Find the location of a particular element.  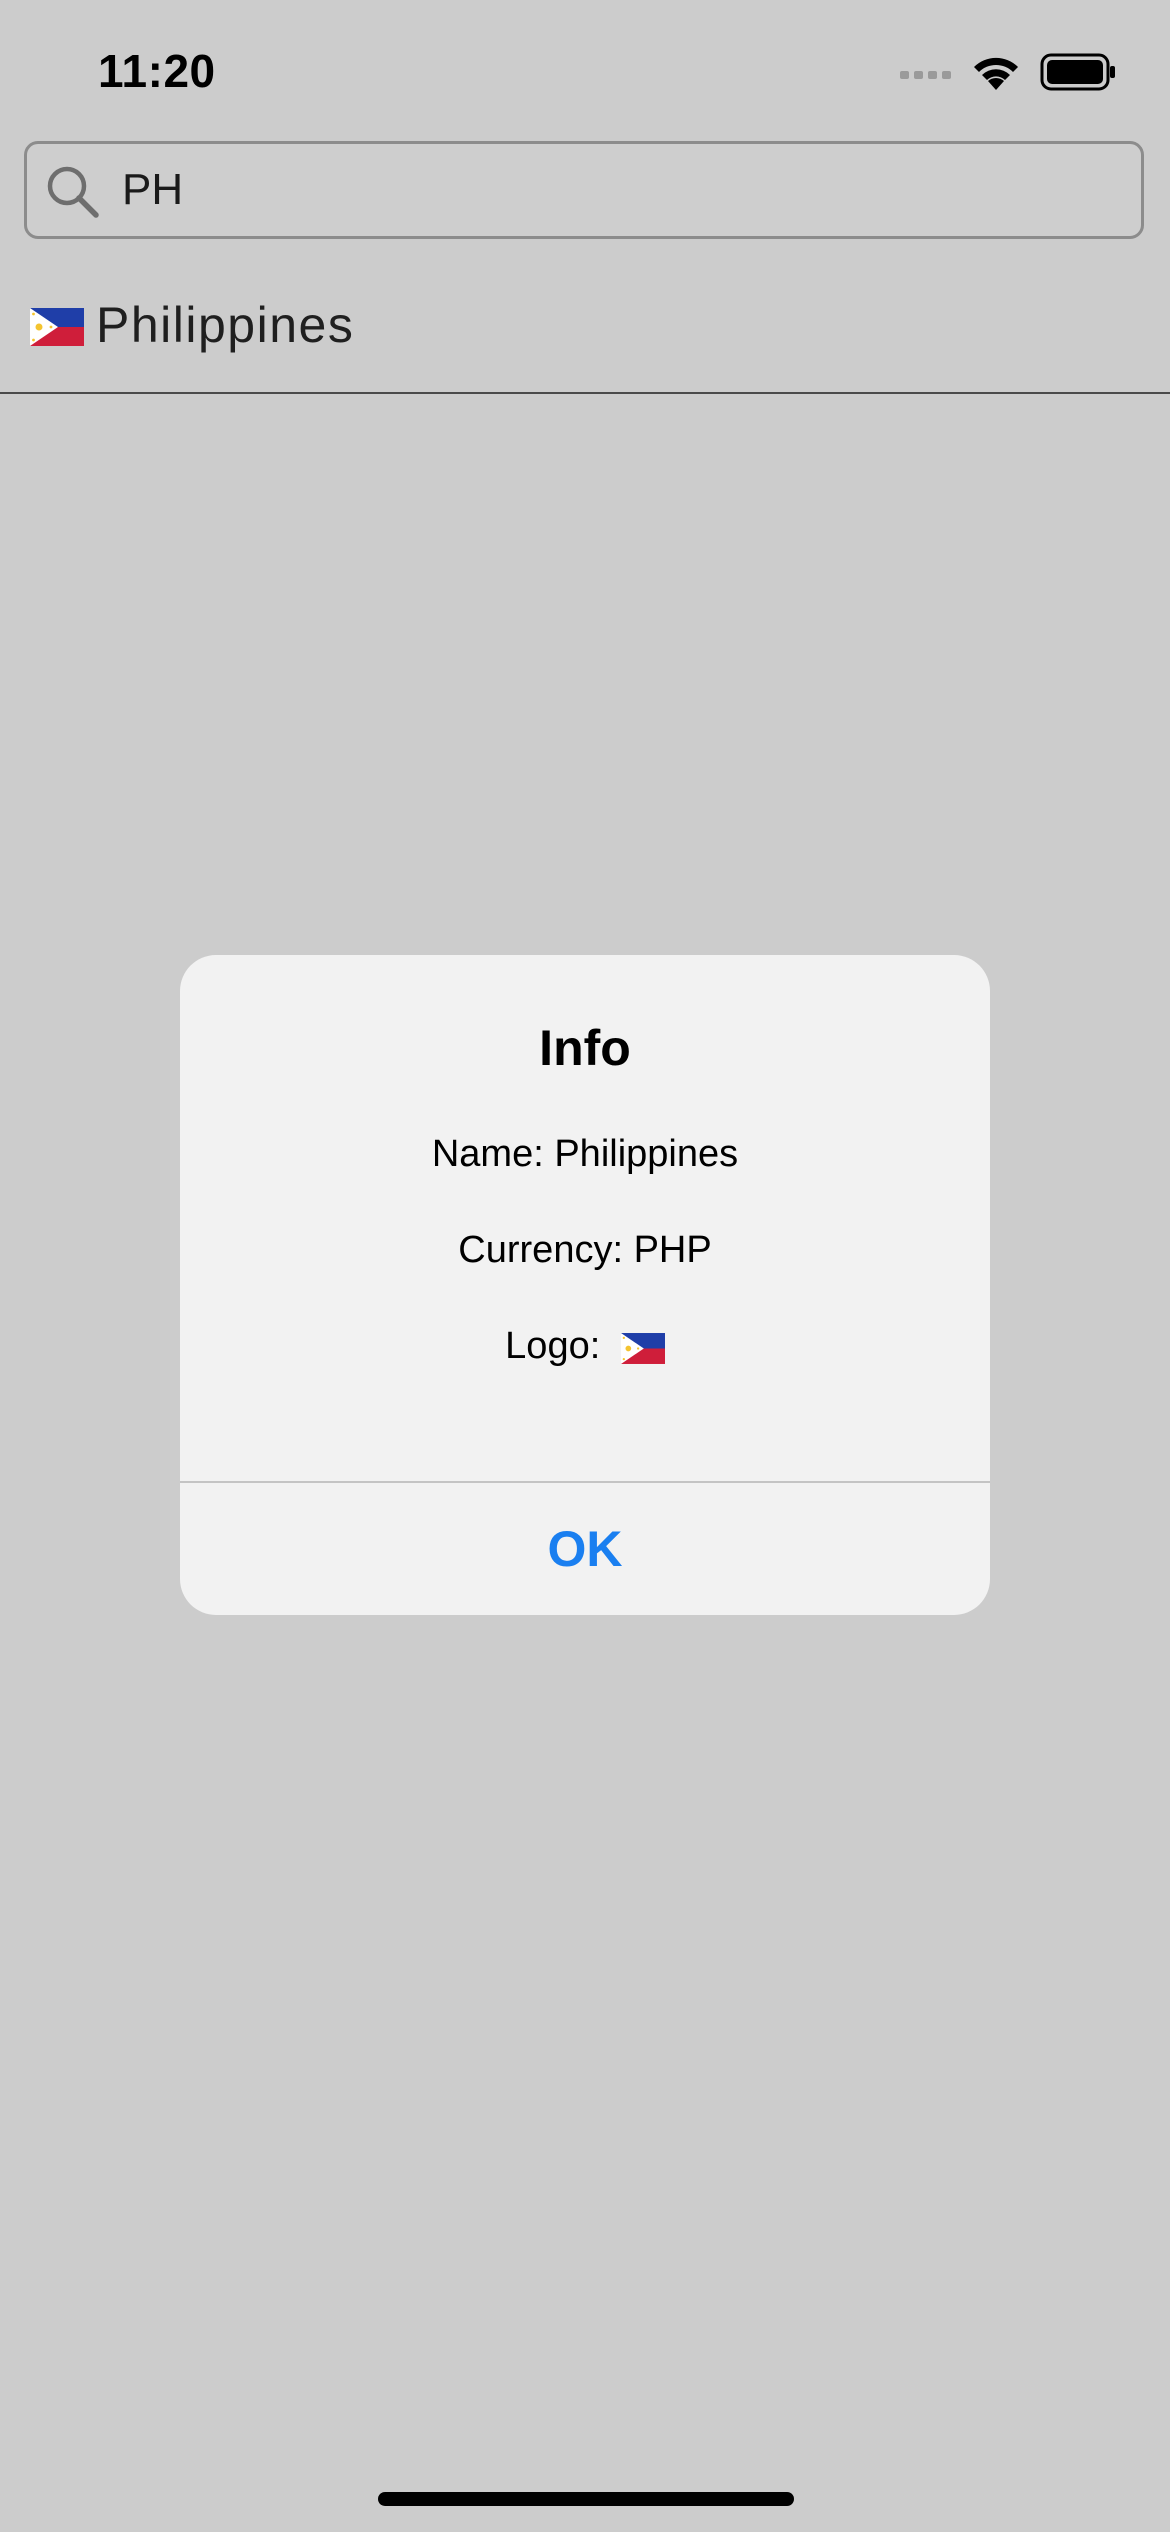

list-item-label: Philippines is located at coordinates (225, 325).